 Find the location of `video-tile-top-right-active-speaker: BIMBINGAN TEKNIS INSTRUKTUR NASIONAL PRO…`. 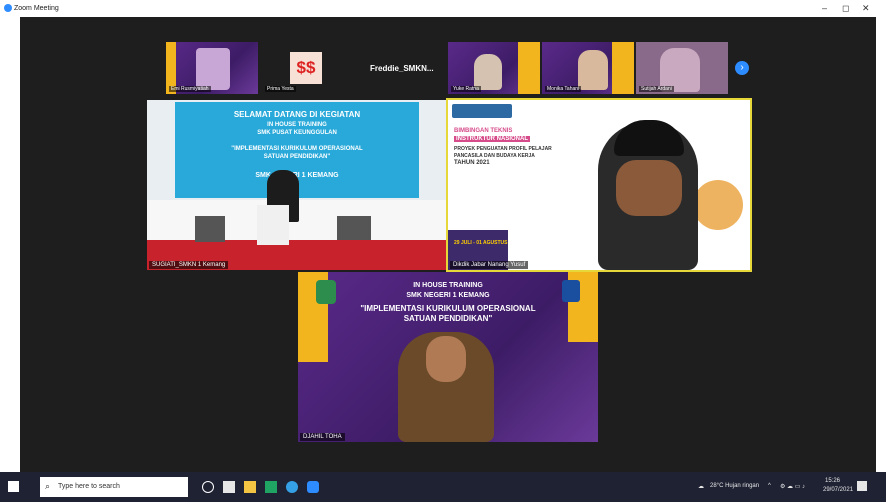

video-tile-top-right-active-speaker: BIMBINGAN TEKNIS INSTRUKTUR NASIONAL PRO… is located at coordinates (599, 185).